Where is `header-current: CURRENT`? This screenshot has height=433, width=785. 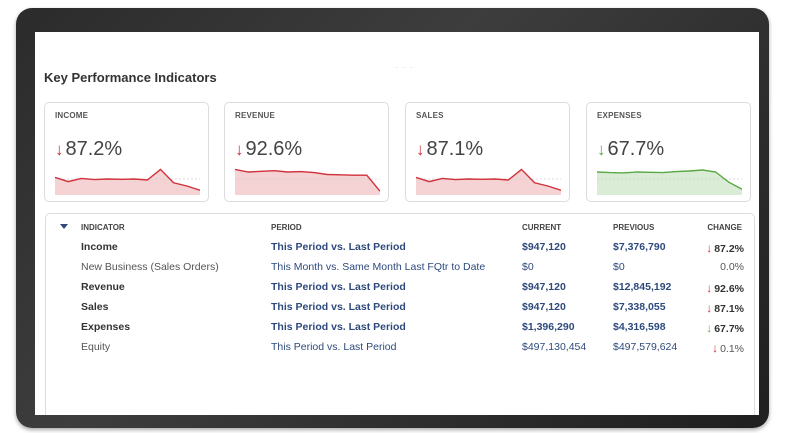
header-current: CURRENT is located at coordinates (541, 227).